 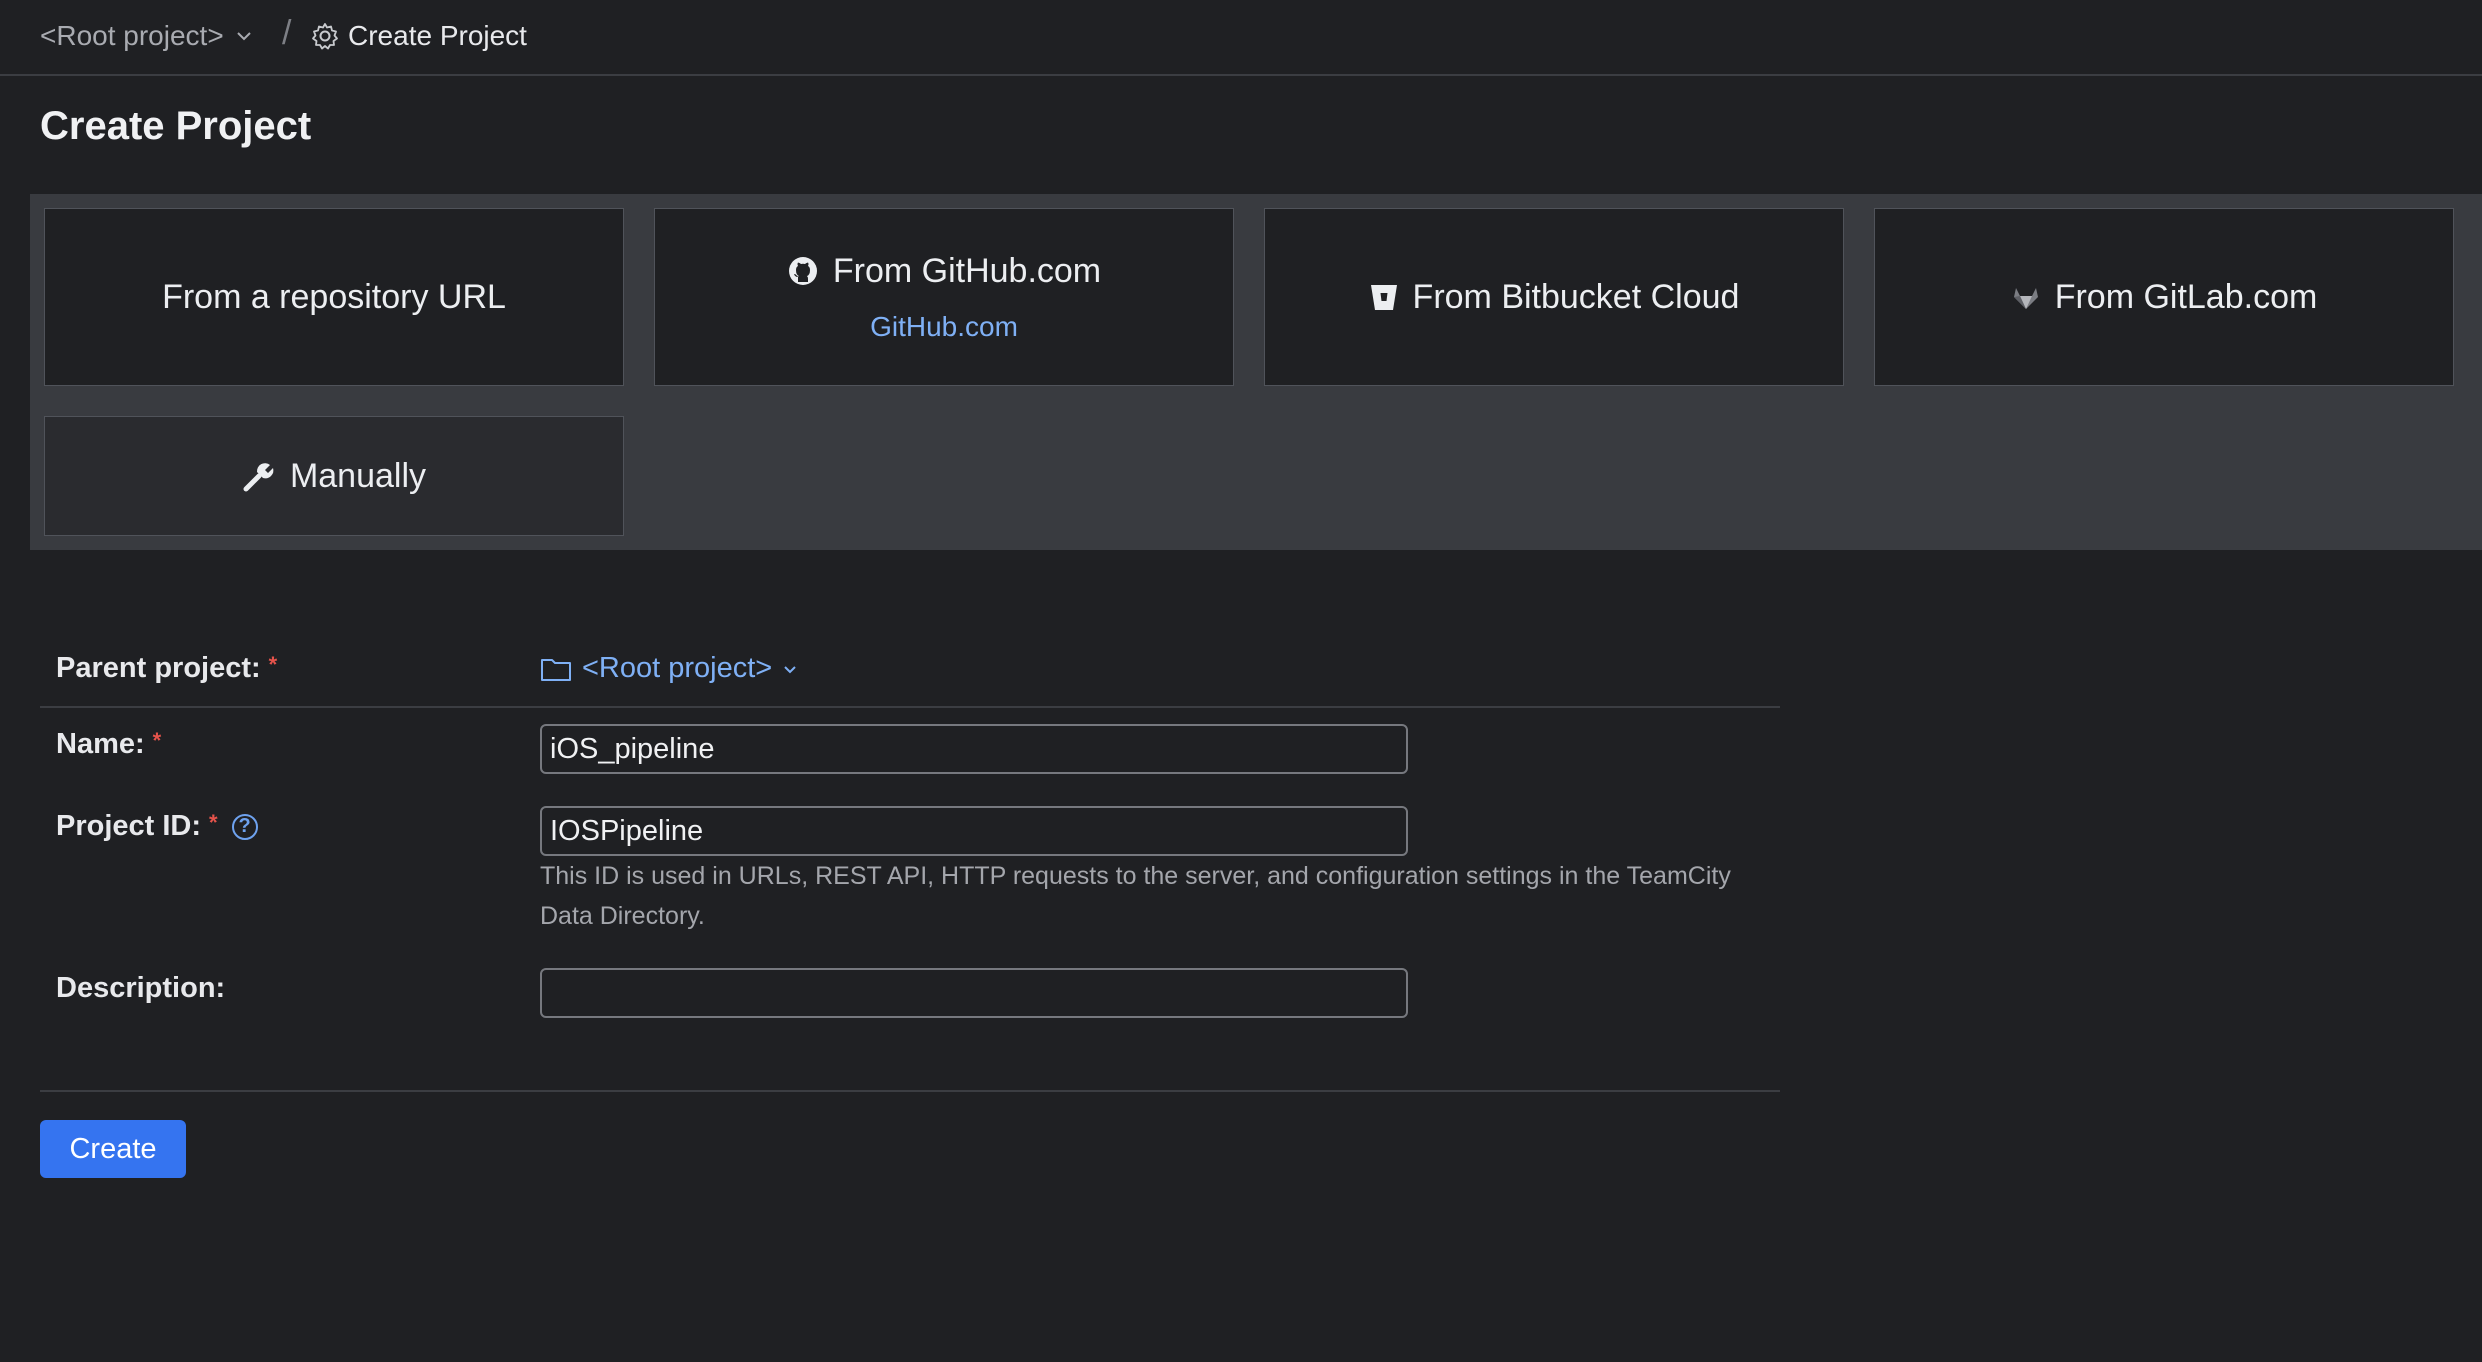 I want to click on from-repository-url-option: From a repository URL, so click(x=334, y=297).